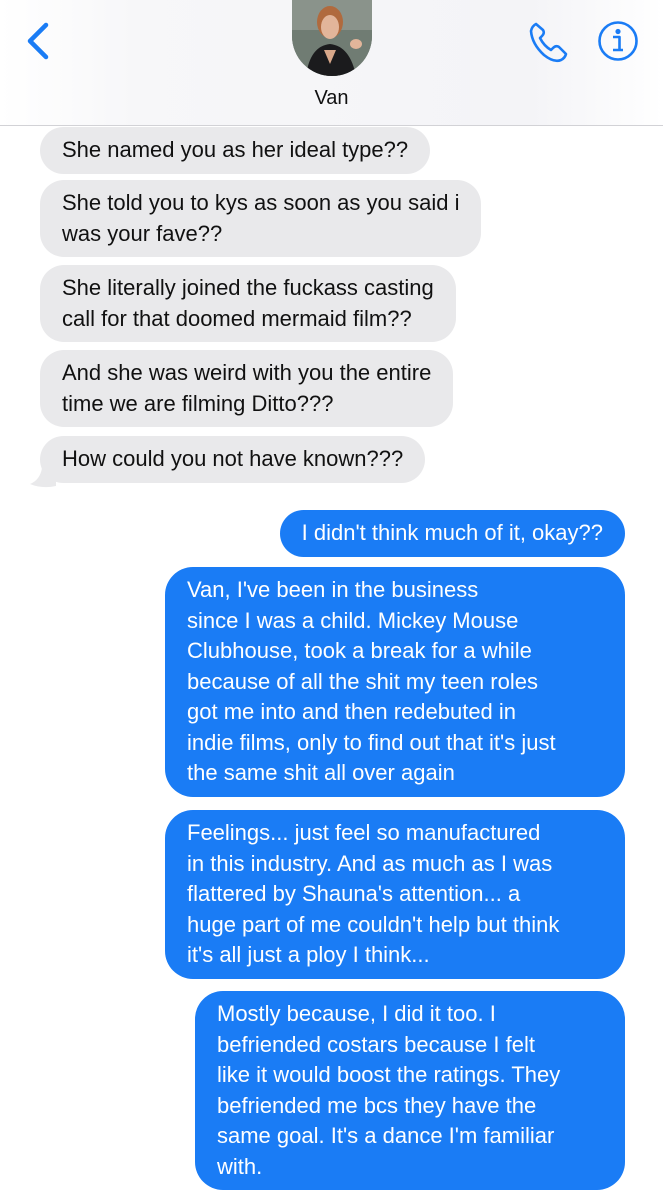 The height and width of the screenshot is (1200, 663). I want to click on details-button, so click(618, 41).